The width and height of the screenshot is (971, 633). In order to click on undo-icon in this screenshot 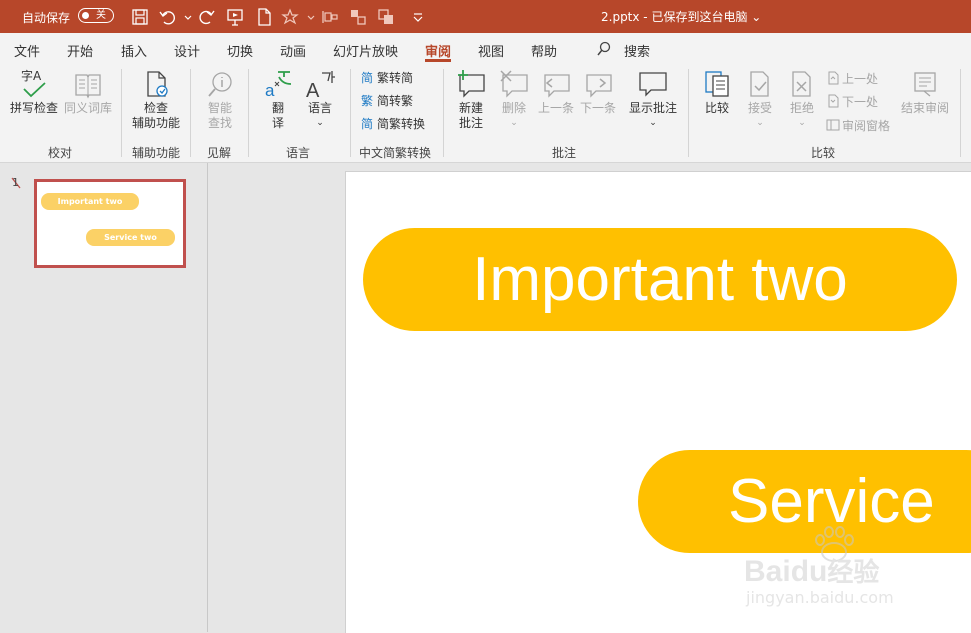, I will do `click(168, 17)`.